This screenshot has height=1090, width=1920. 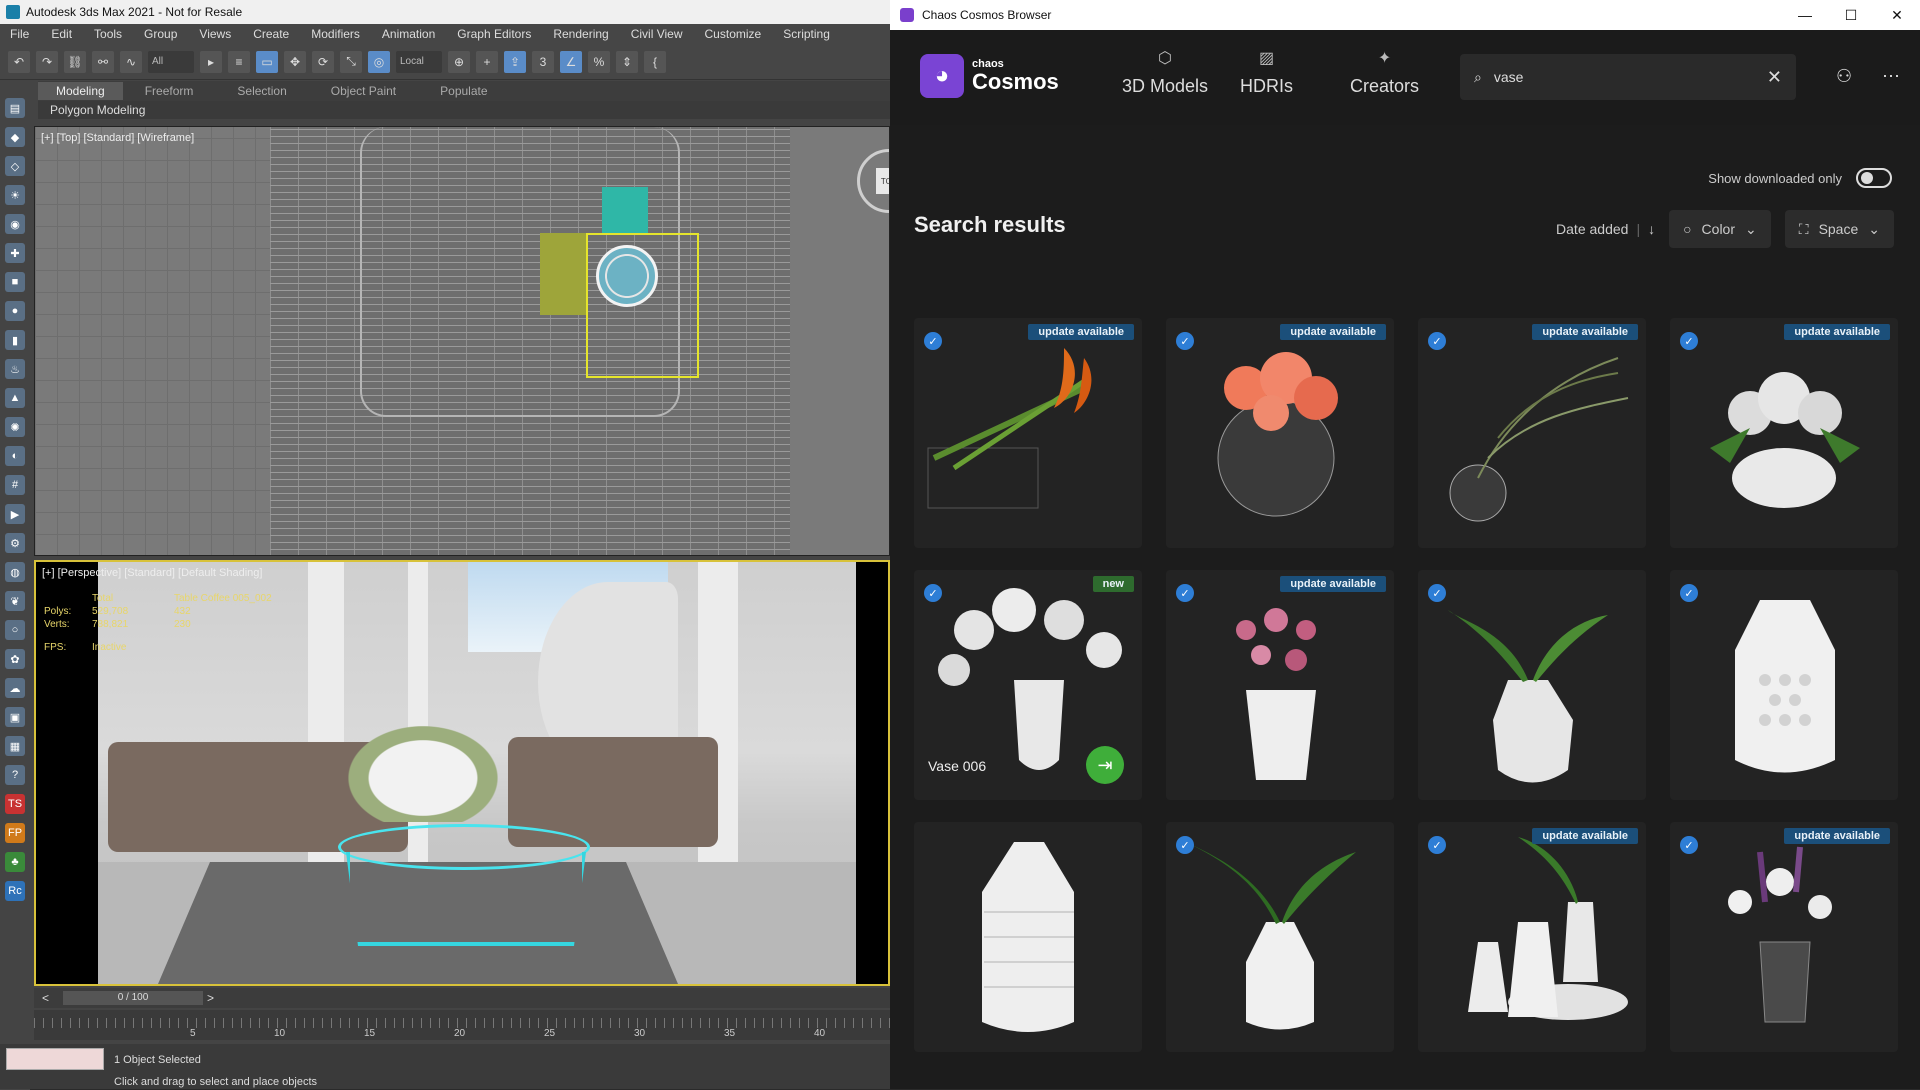 What do you see at coordinates (15, 659) in the screenshot?
I see `palette-icon: ✿` at bounding box center [15, 659].